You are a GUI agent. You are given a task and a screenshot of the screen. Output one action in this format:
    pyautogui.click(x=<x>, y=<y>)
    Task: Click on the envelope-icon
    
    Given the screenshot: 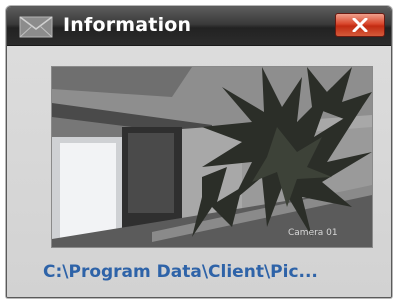 What is the action you would take?
    pyautogui.click(x=36, y=27)
    